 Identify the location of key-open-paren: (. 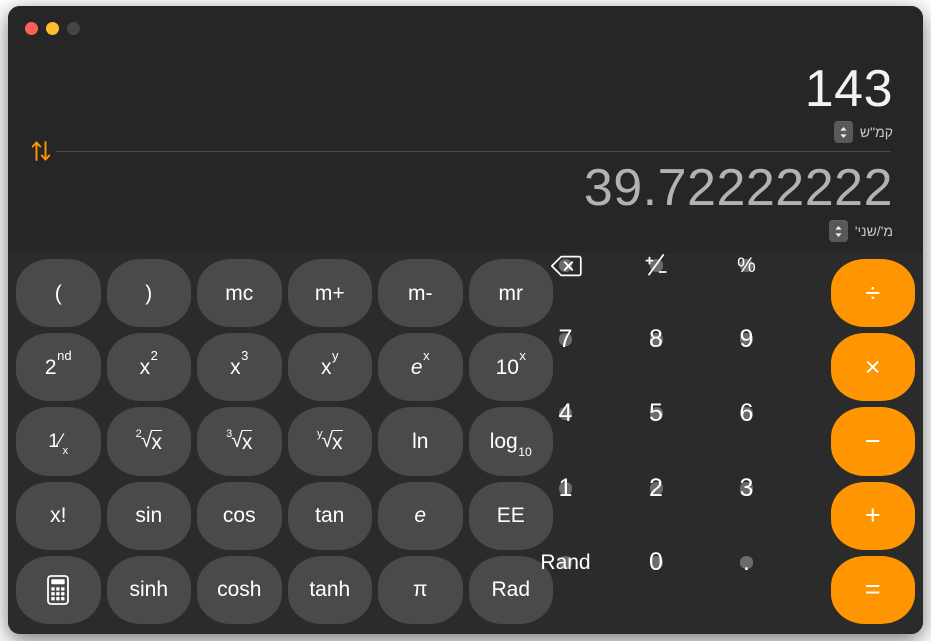
(58, 293).